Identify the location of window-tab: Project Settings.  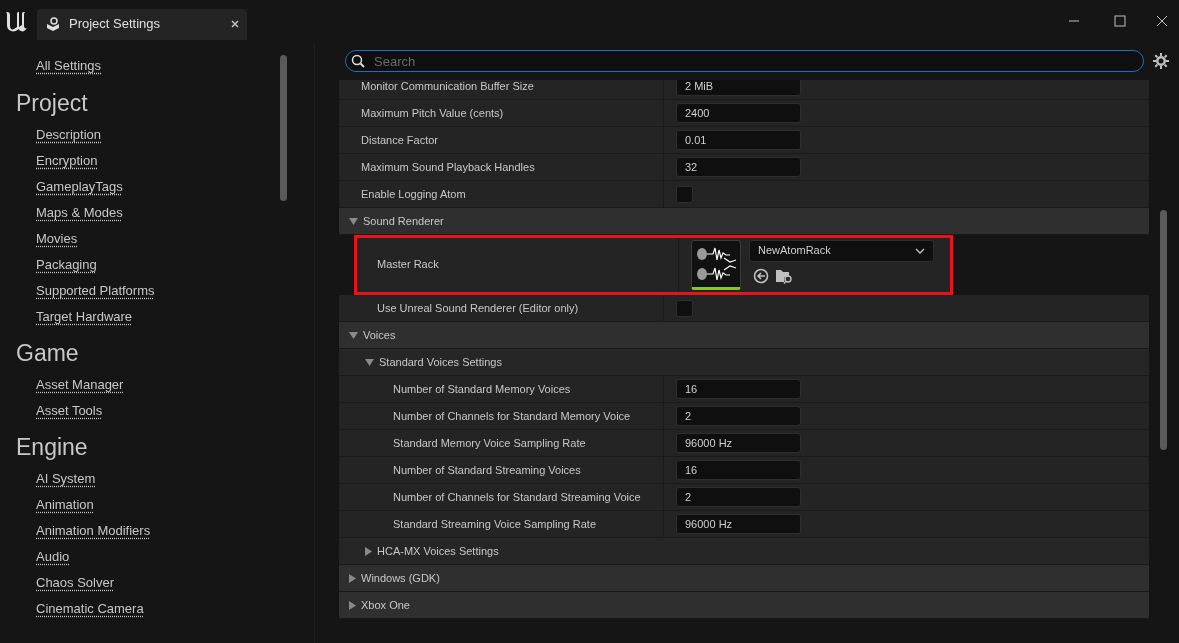
(142, 24).